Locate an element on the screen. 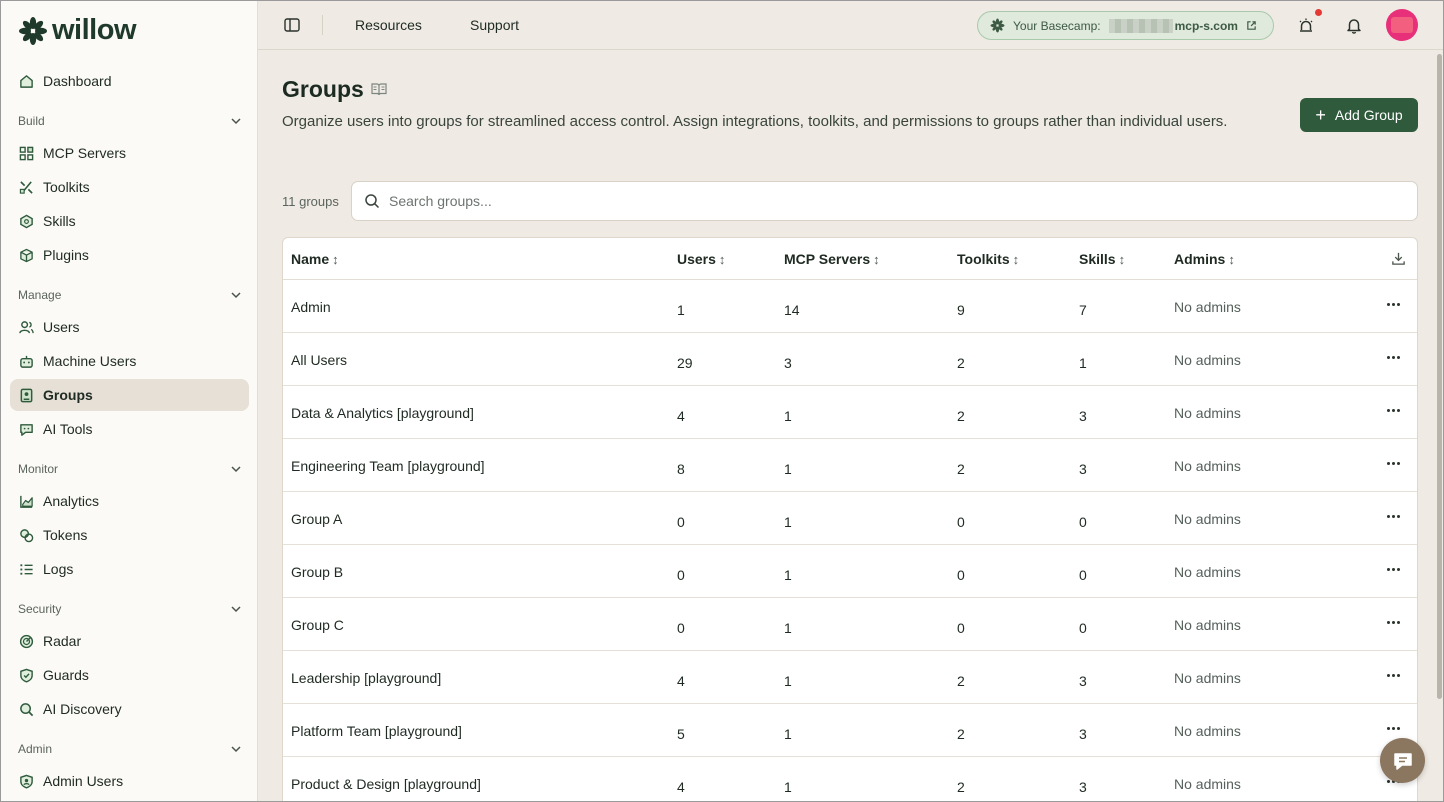 The height and width of the screenshot is (802, 1444). sidebar-item-label: Users is located at coordinates (61, 327).